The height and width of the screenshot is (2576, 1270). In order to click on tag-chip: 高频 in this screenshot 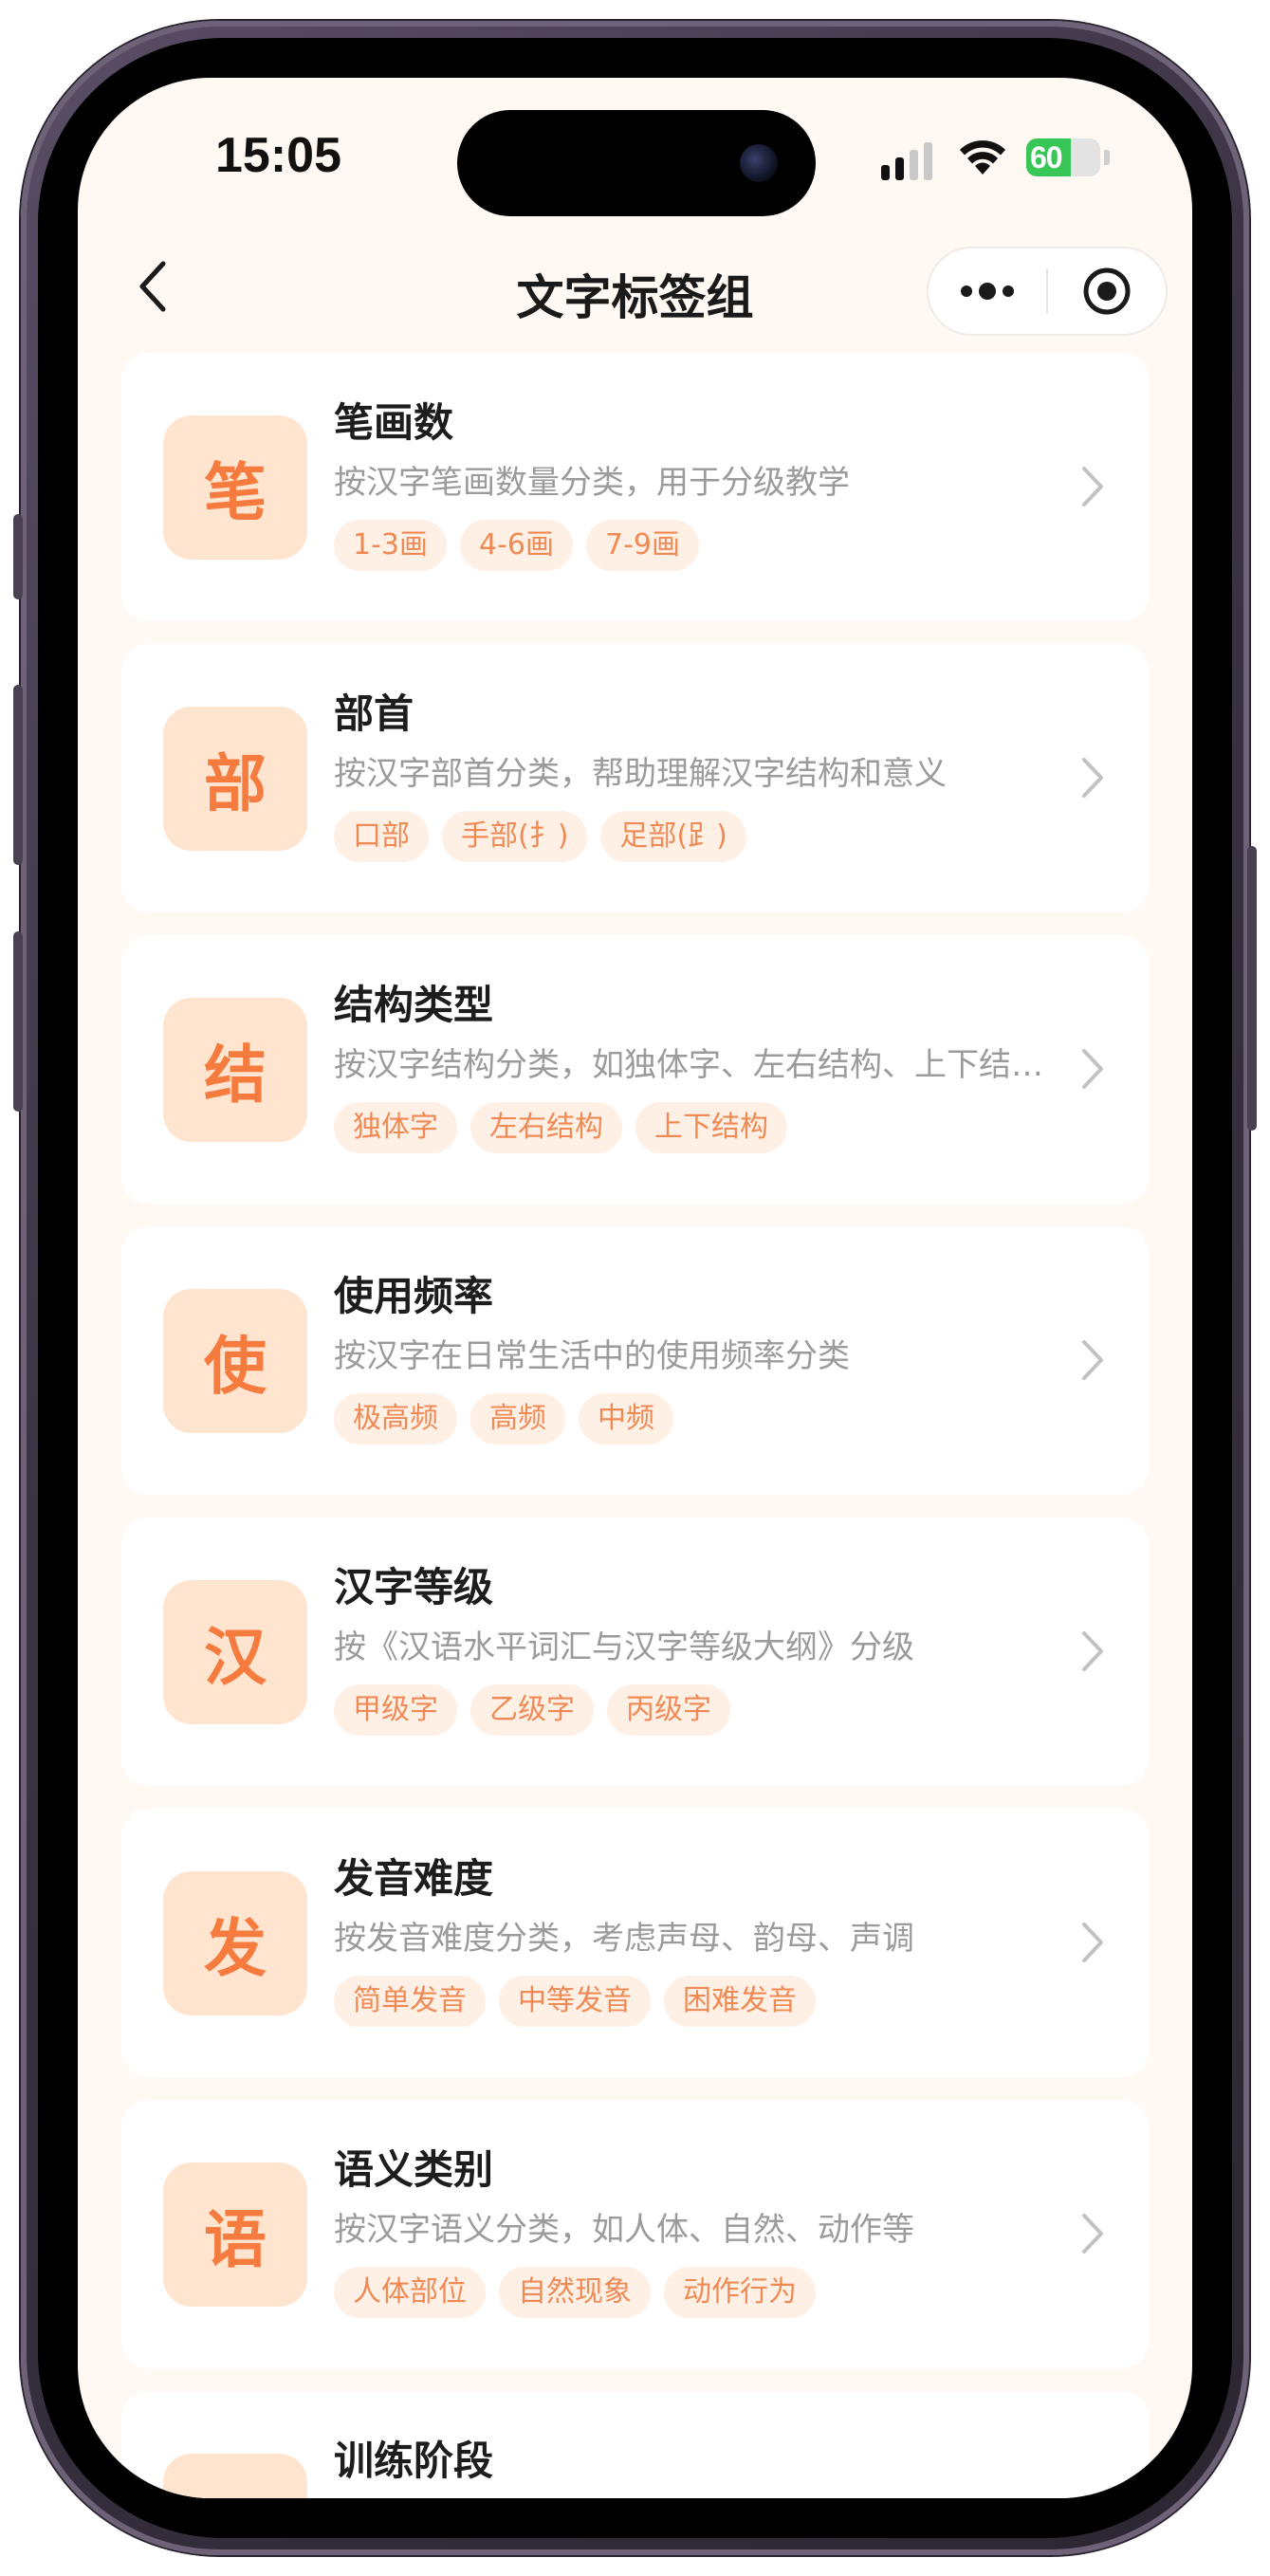, I will do `click(517, 1418)`.